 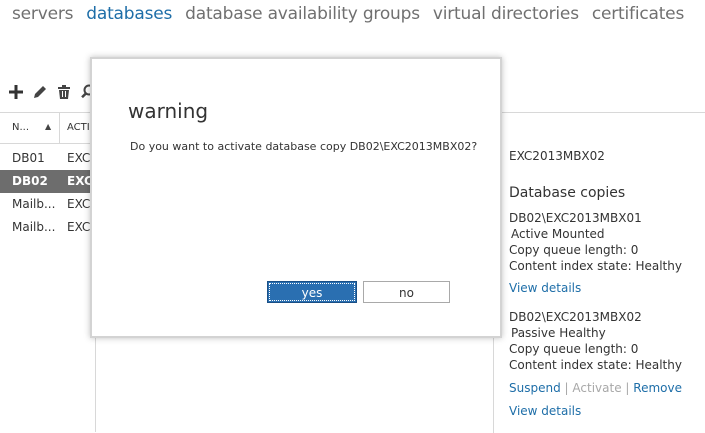 I want to click on copy1-queue-length: Copy queue length: 0, so click(x=574, y=250).